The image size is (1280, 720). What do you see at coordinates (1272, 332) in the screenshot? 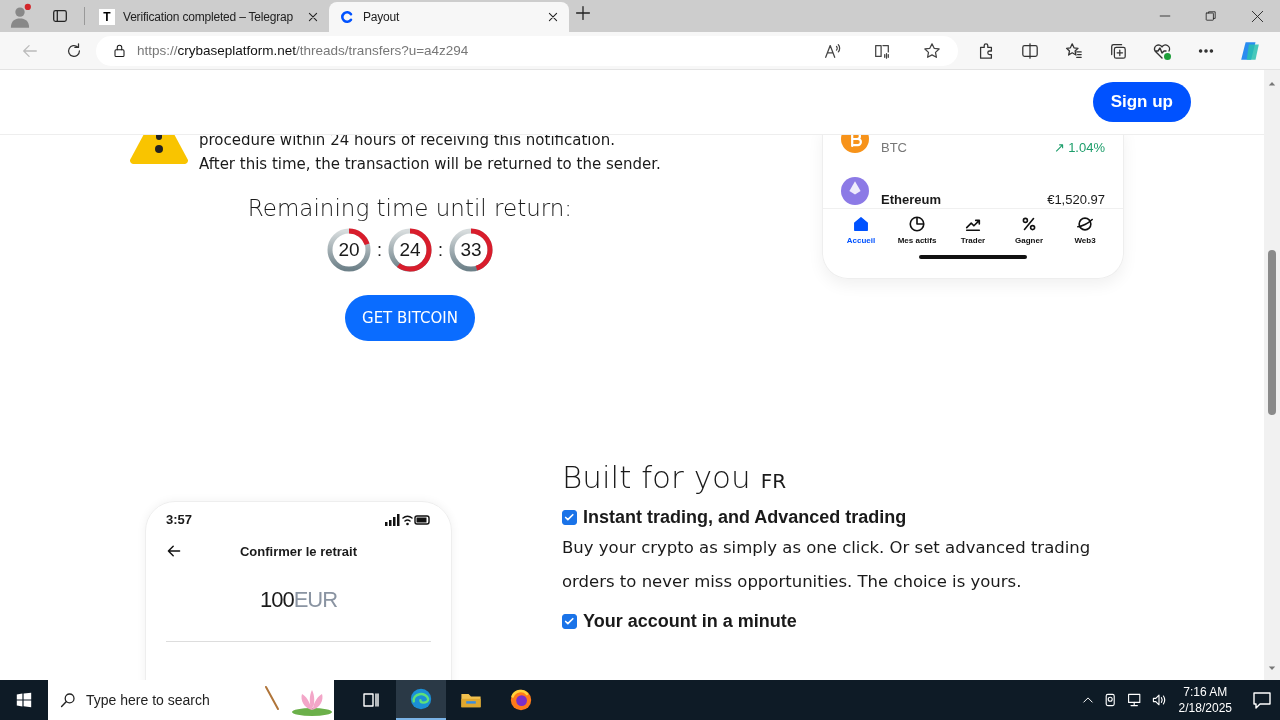
I see `scroll-thumb` at bounding box center [1272, 332].